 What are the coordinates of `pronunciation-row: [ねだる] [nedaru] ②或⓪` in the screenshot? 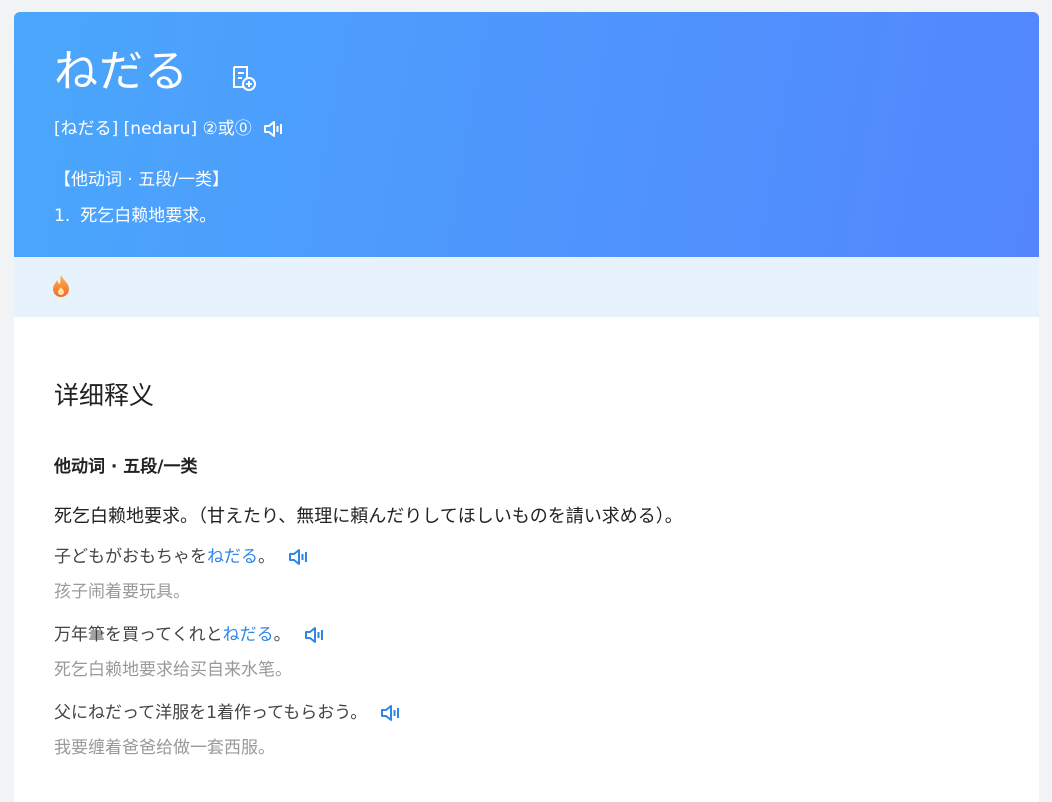 It's located at (170, 129).